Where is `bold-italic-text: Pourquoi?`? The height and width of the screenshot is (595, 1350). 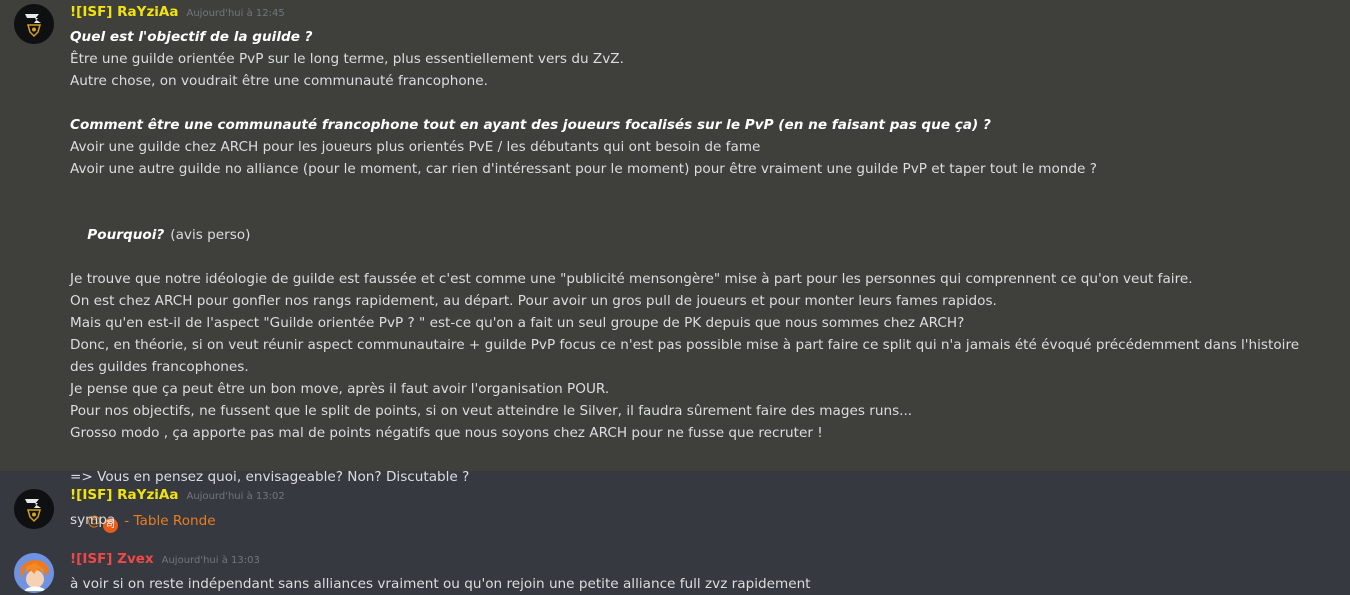 bold-italic-text: Pourquoi? is located at coordinates (126, 235).